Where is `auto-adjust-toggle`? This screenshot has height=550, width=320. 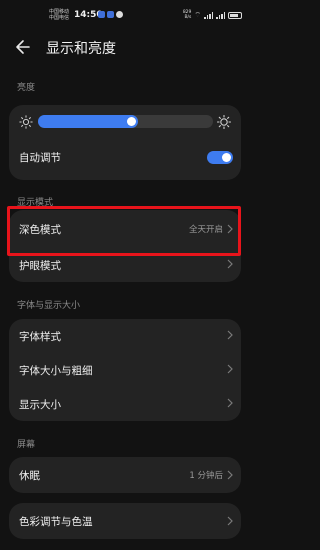 auto-adjust-toggle is located at coordinates (220, 157).